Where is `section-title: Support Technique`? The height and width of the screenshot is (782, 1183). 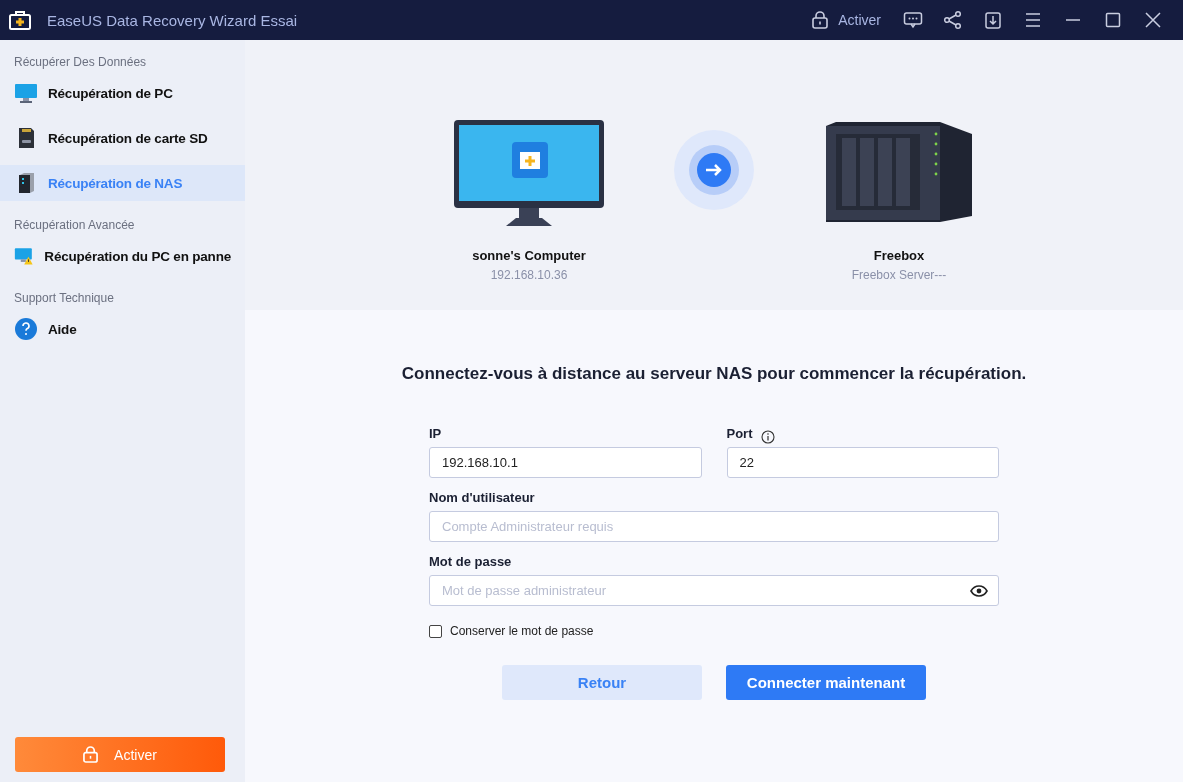 section-title: Support Technique is located at coordinates (64, 298).